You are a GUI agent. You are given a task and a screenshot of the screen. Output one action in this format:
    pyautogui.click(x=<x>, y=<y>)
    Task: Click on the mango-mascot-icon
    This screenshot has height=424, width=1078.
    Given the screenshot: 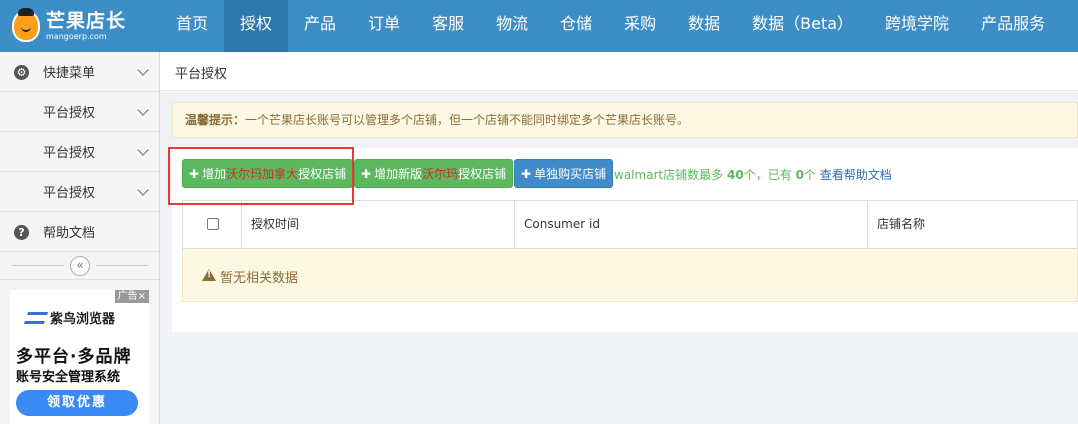 What is the action you would take?
    pyautogui.click(x=26, y=25)
    